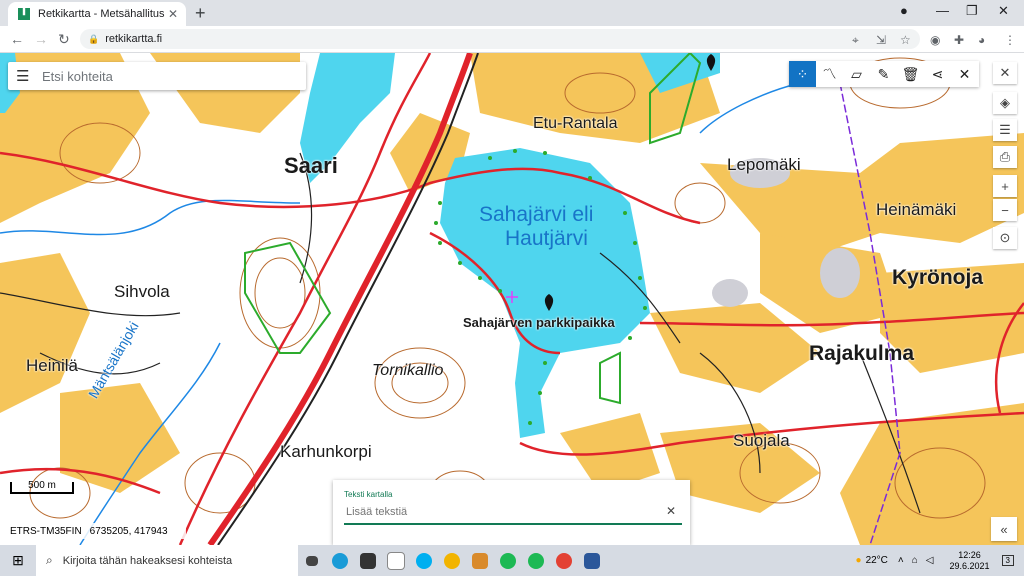 The width and height of the screenshot is (1024, 576). Describe the element at coordinates (424, 560) in the screenshot. I see `skype-icon` at that location.